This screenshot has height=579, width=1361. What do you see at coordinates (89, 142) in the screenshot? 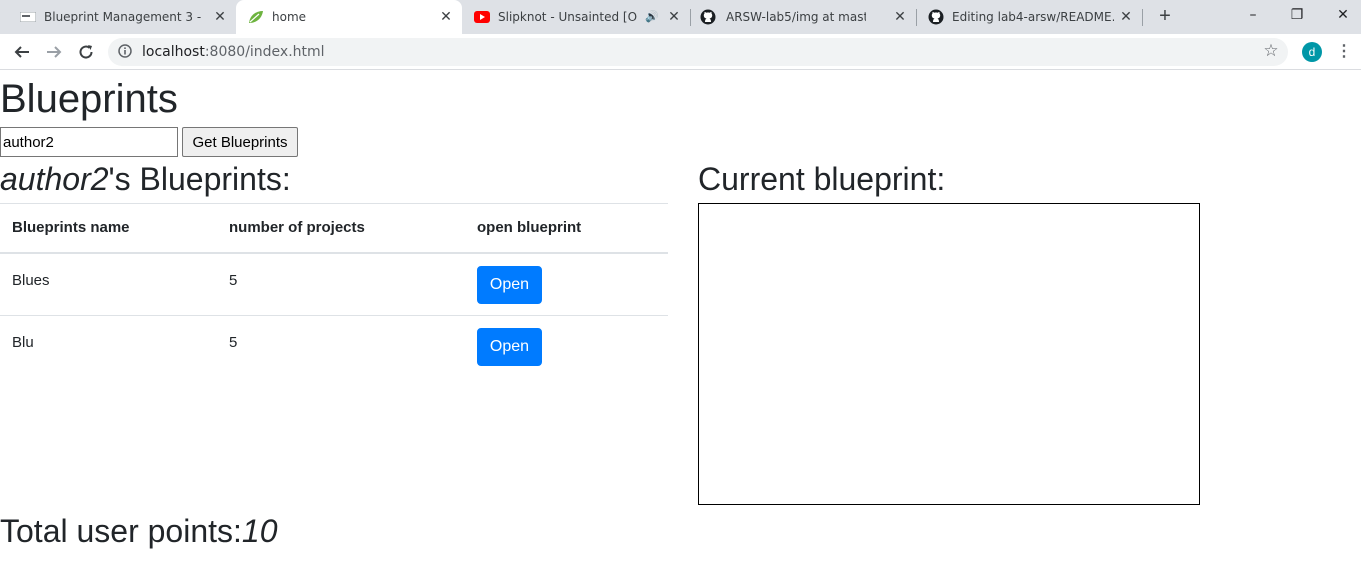
I see `author-input` at bounding box center [89, 142].